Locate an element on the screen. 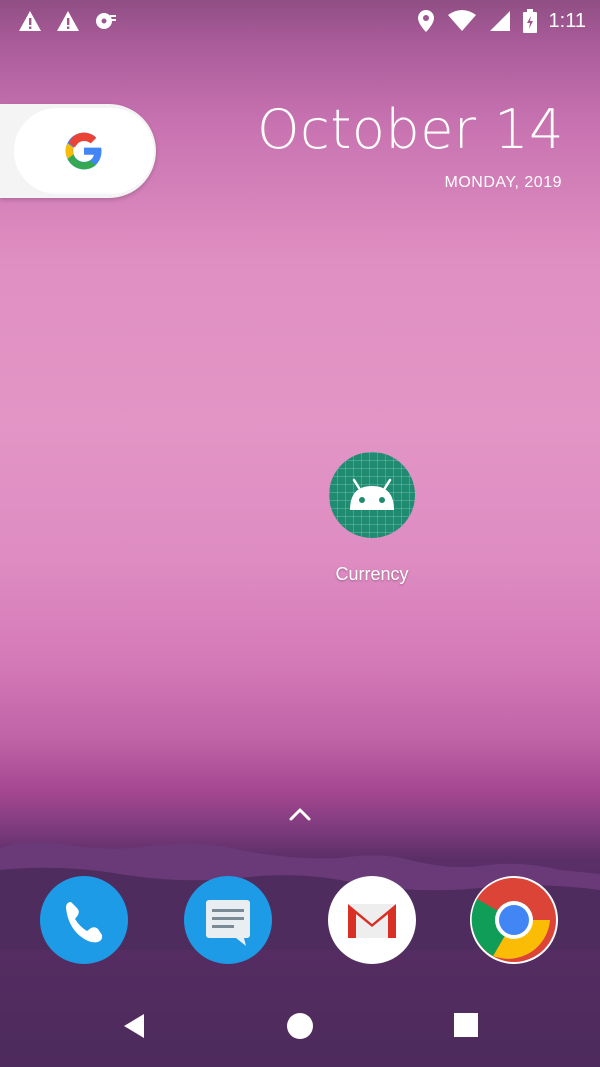  wifi-icon is located at coordinates (461, 20).